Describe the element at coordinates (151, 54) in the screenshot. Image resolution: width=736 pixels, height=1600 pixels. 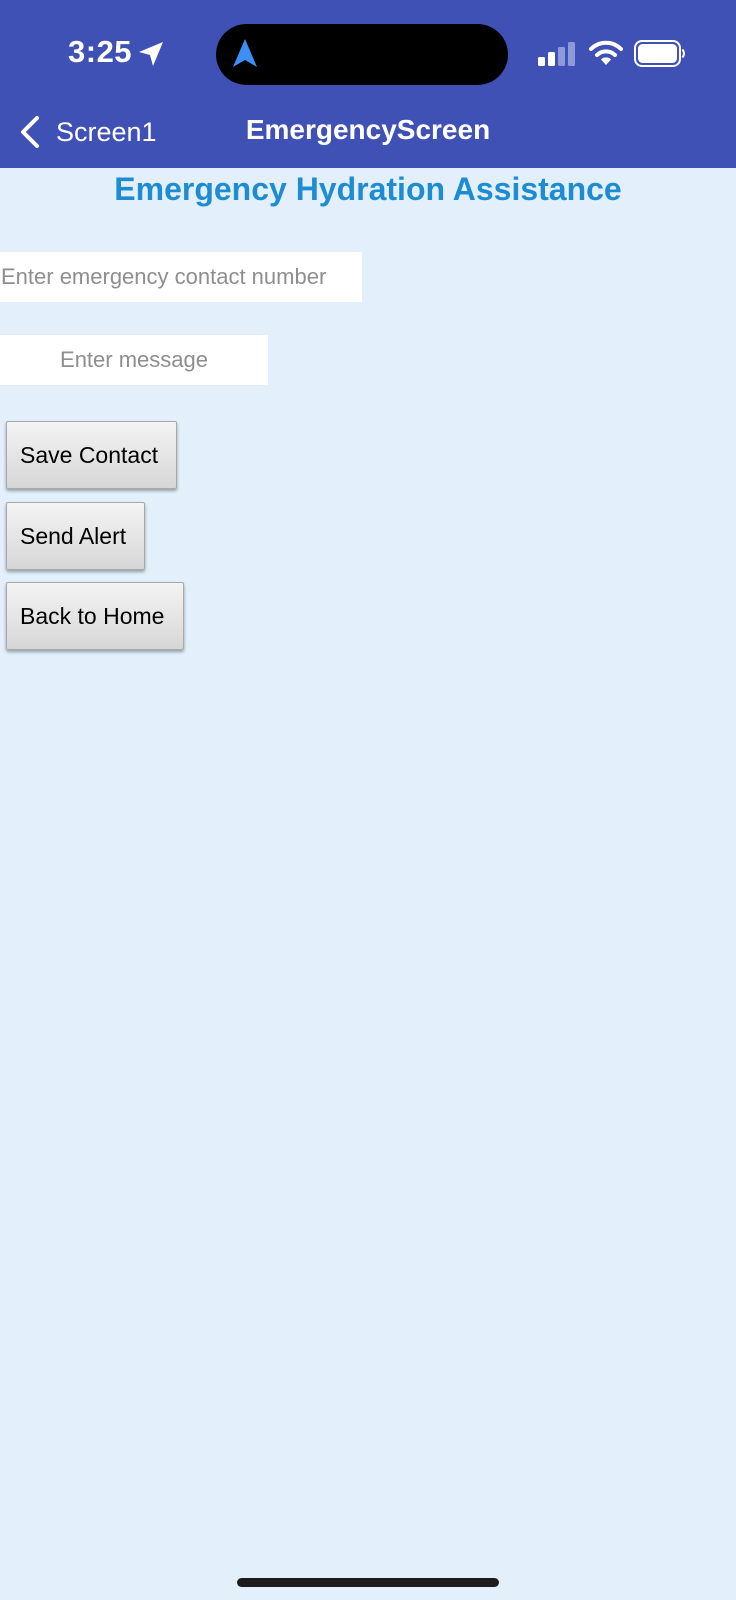
I see `location-arrow-icon` at that location.